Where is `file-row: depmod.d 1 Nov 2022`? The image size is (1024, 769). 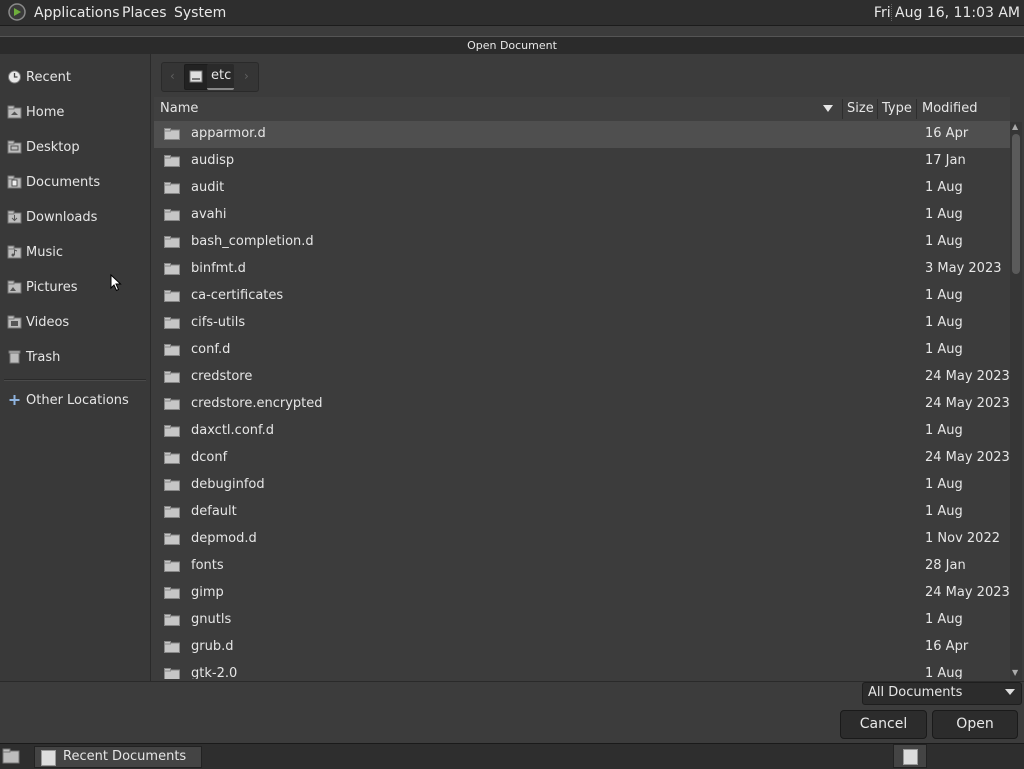 file-row: depmod.d 1 Nov 2022 is located at coordinates (582, 539).